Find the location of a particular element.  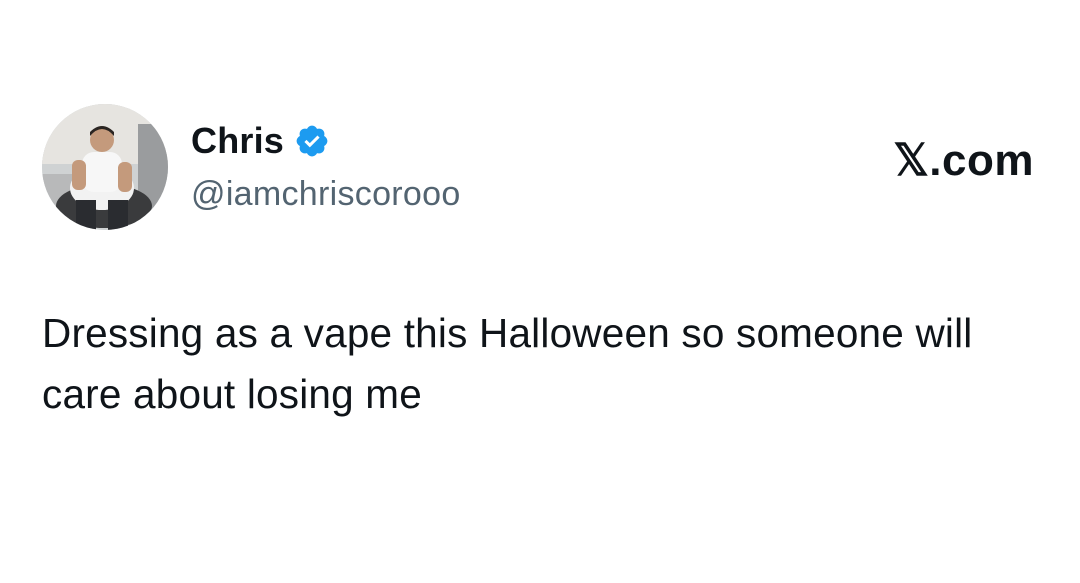

display-name: Chris is located at coordinates (237, 141).